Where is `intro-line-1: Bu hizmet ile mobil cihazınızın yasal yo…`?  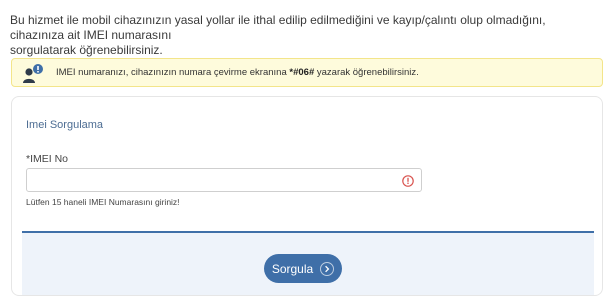 intro-line-1: Bu hizmet ile mobil cihazınızın yasal yo… is located at coordinates (278, 27).